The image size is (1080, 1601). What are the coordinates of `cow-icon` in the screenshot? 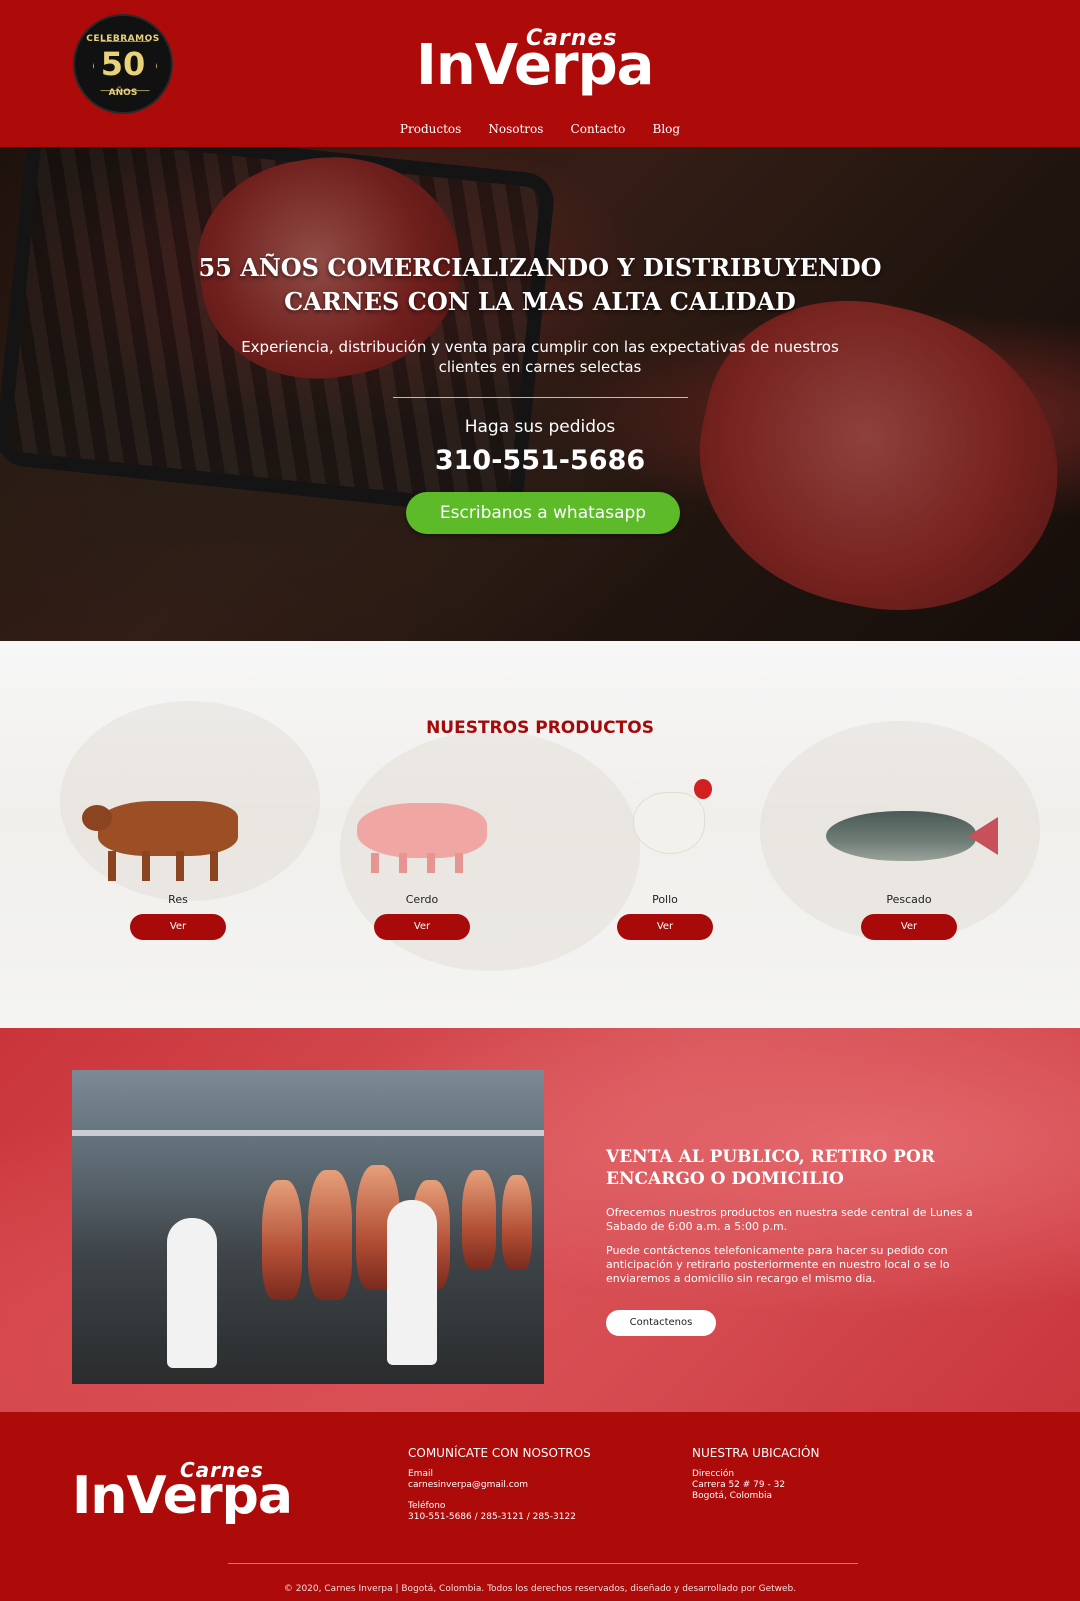 It's located at (177, 826).